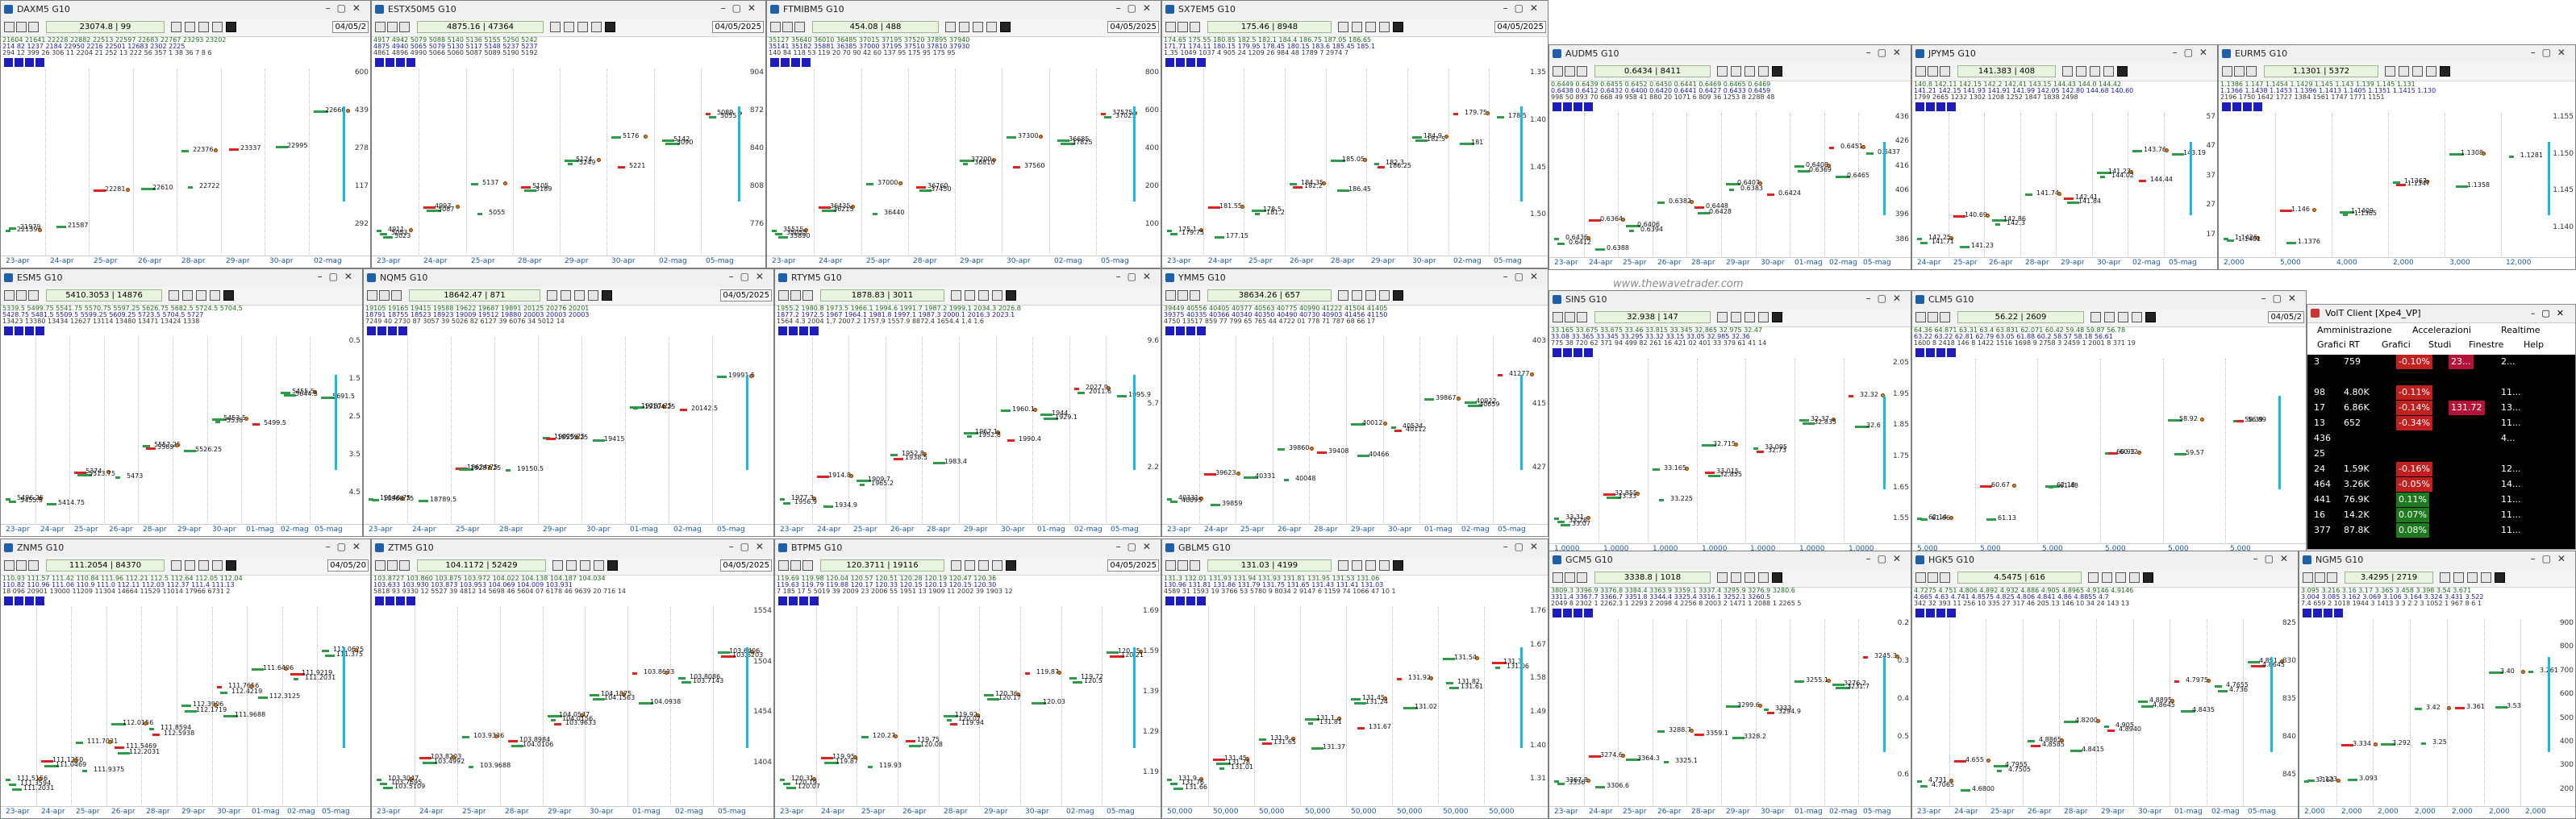  I want to click on window-titlebar: CLM5 G10 –▢✕, so click(2109, 300).